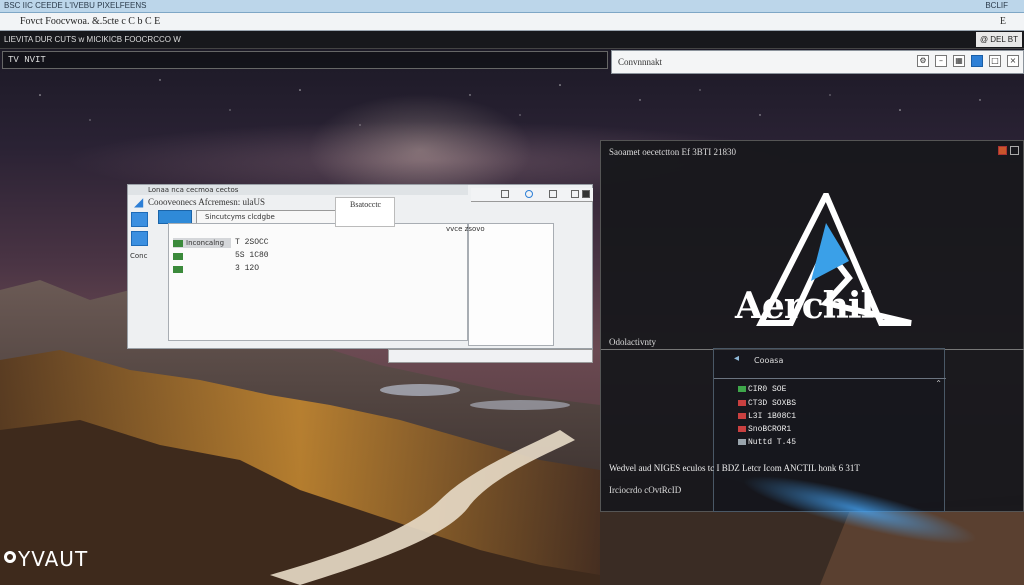 This screenshot has width=1024, height=585. Describe the element at coordinates (996, 5) in the screenshot. I see `window-title-right: BCLIF` at that location.